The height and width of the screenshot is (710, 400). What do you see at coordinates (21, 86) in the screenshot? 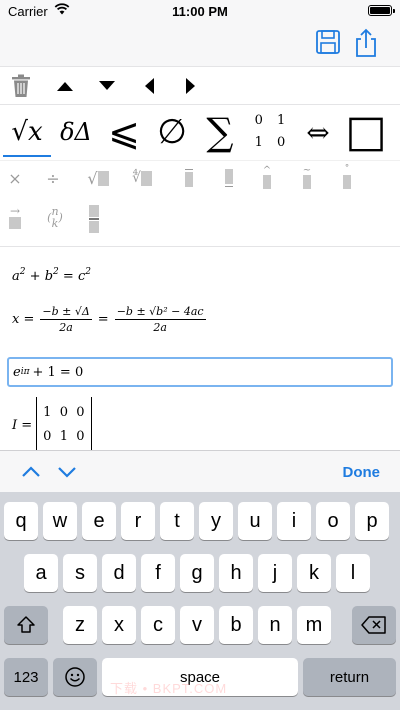
I see `delete-button` at bounding box center [21, 86].